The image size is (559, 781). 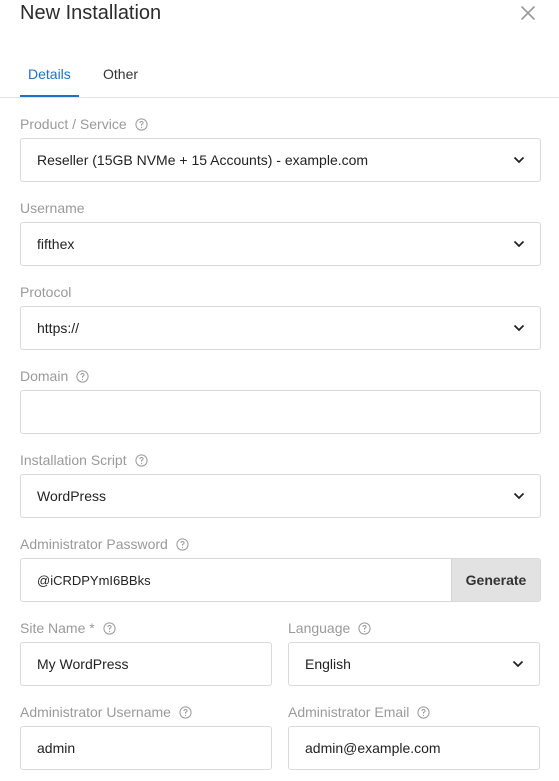 I want to click on site-name-input: My WordPress, so click(x=146, y=664).